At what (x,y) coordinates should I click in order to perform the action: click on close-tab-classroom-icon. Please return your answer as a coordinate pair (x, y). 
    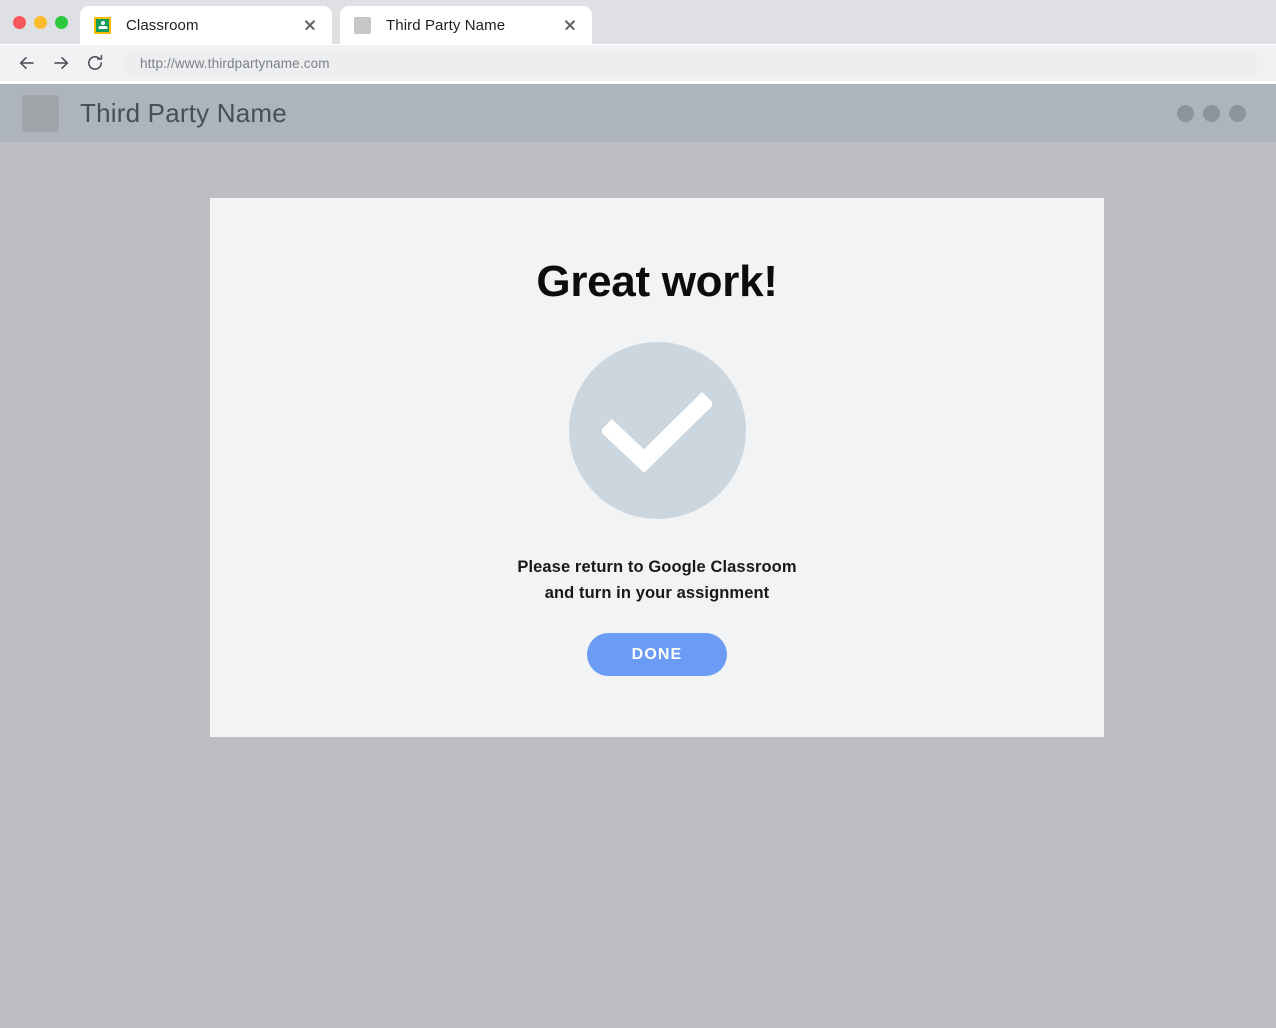
    Looking at the image, I should click on (310, 25).